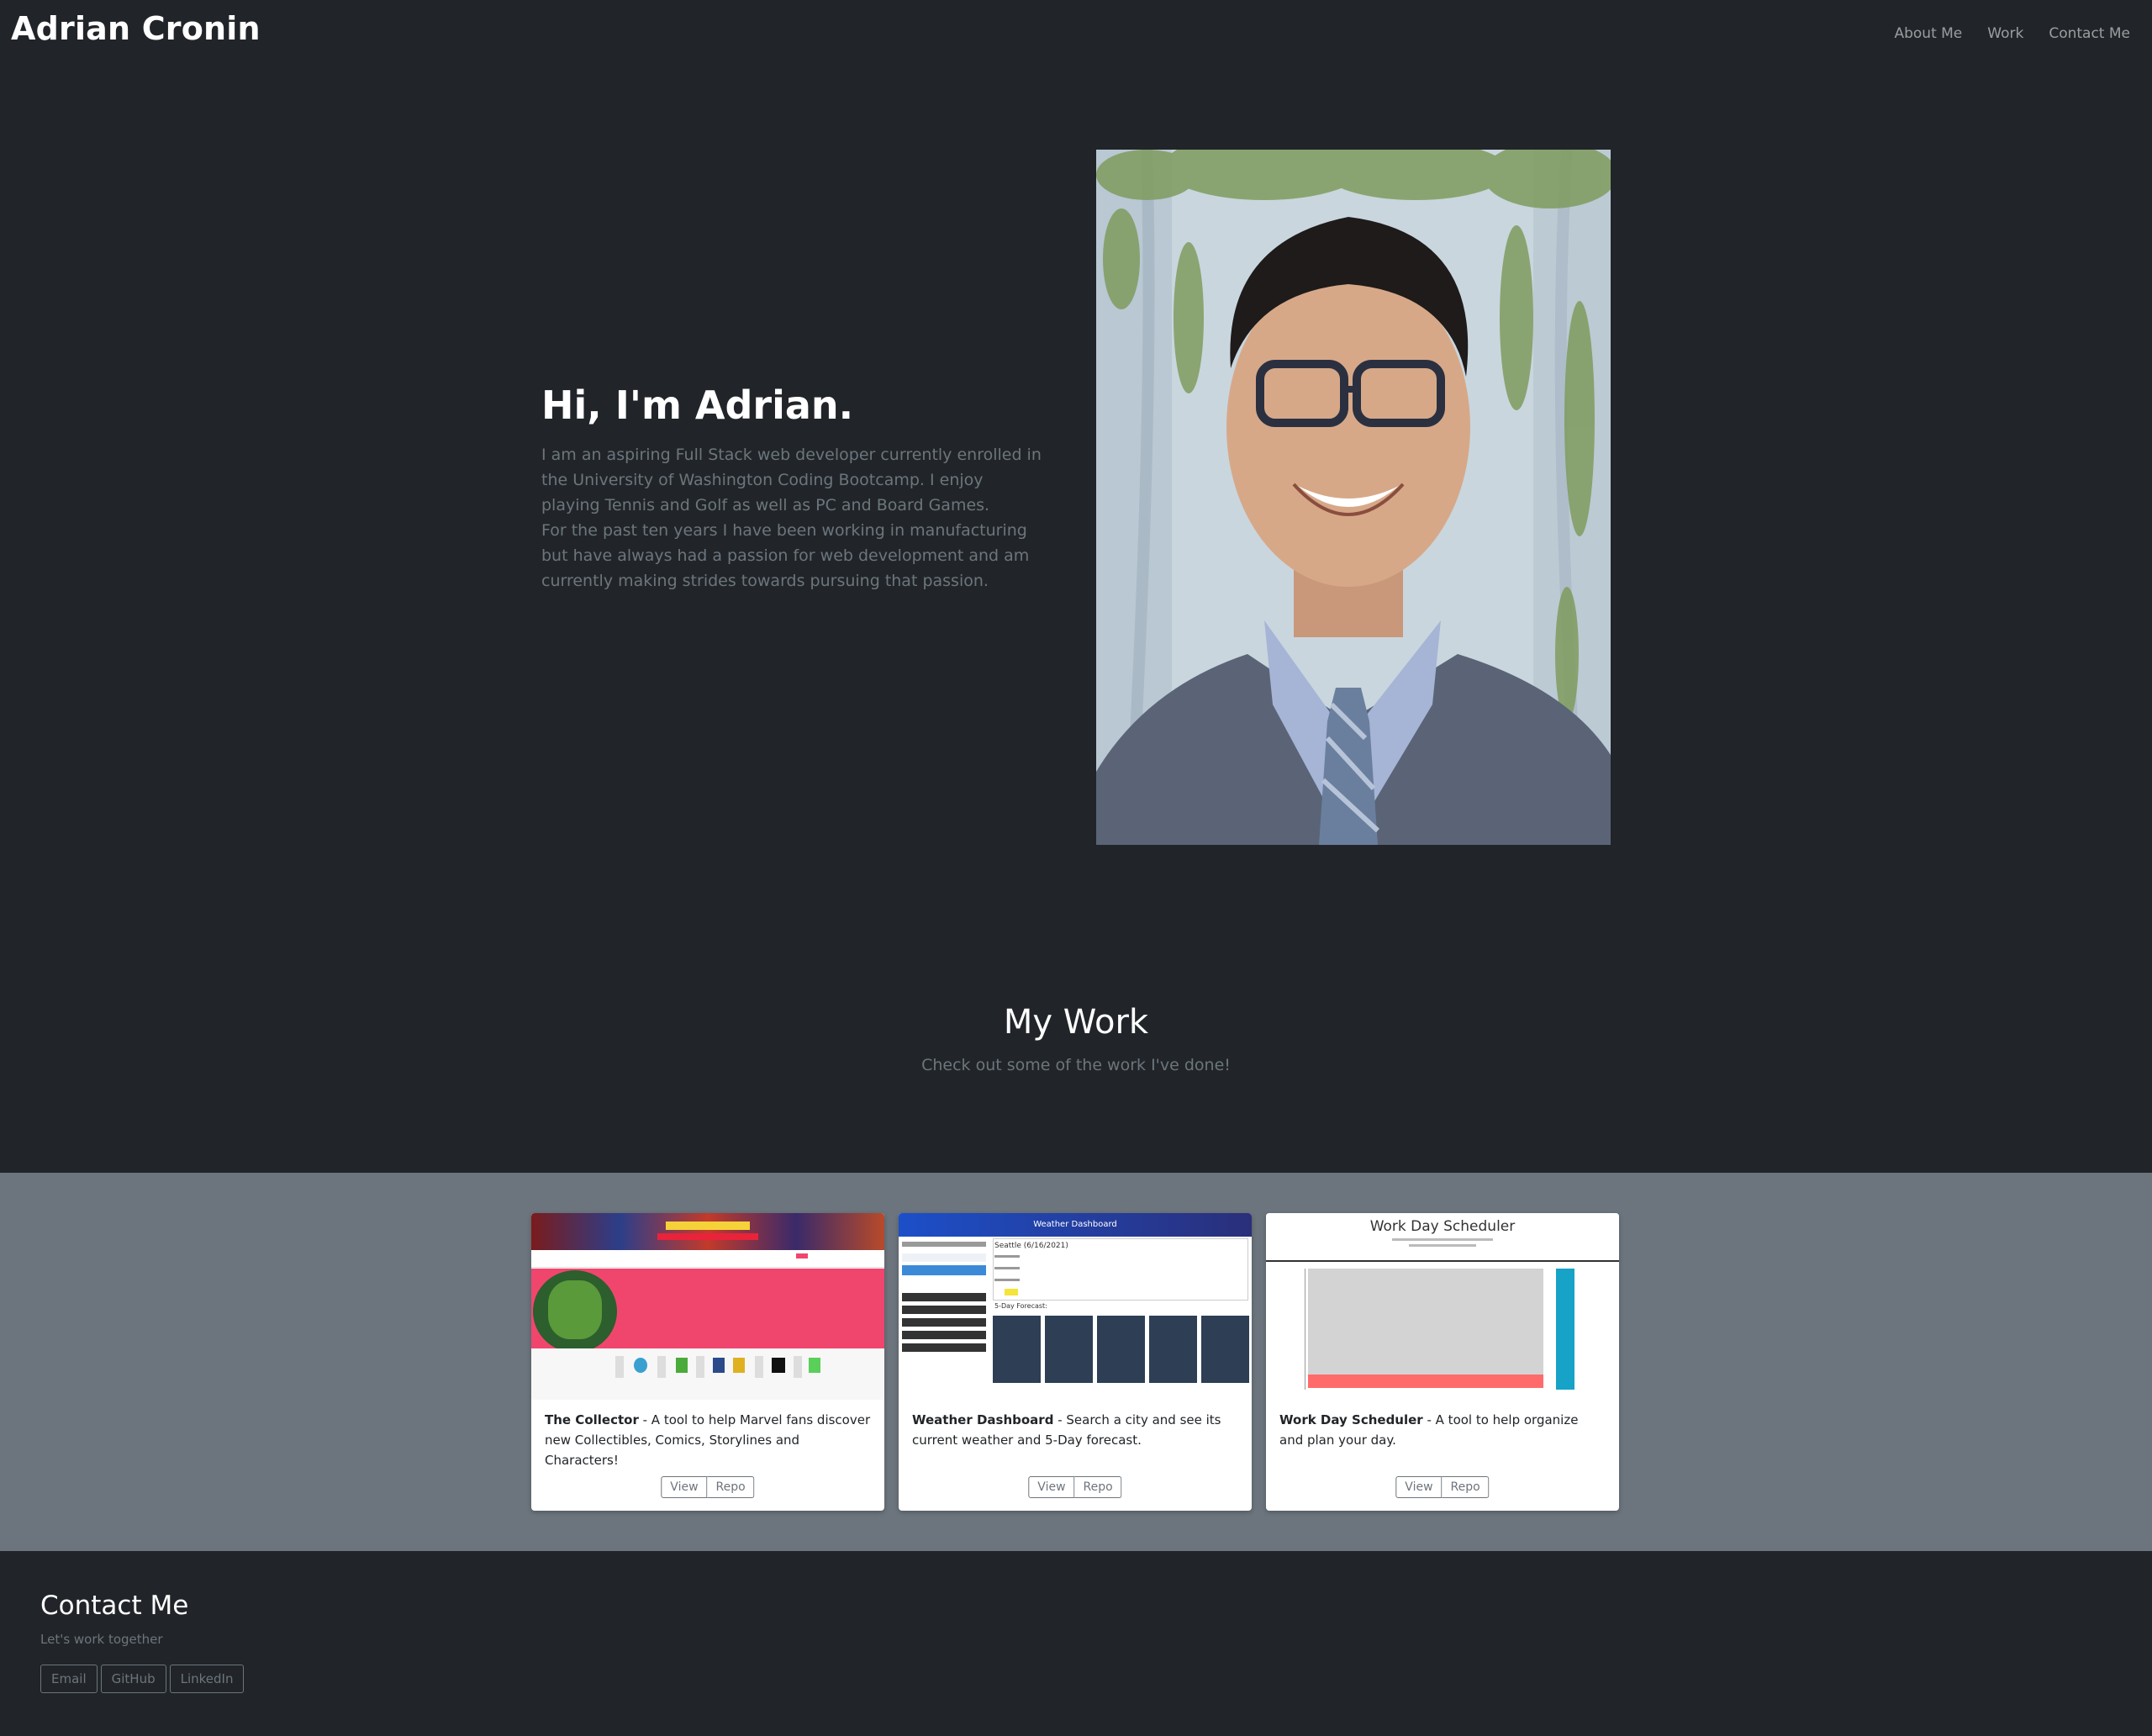 The height and width of the screenshot is (1736, 2152). Describe the element at coordinates (1076, 1065) in the screenshot. I see `work-section-subtitle: Check out some of the work I've done!` at that location.